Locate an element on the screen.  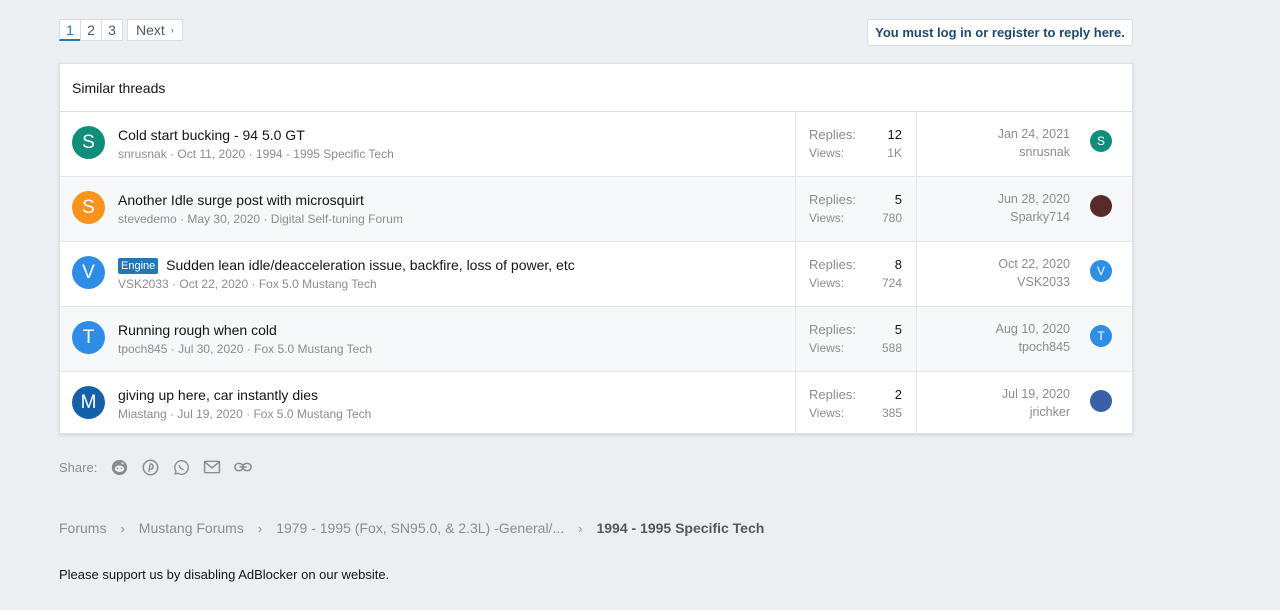
whatsapp-icon is located at coordinates (181, 467).